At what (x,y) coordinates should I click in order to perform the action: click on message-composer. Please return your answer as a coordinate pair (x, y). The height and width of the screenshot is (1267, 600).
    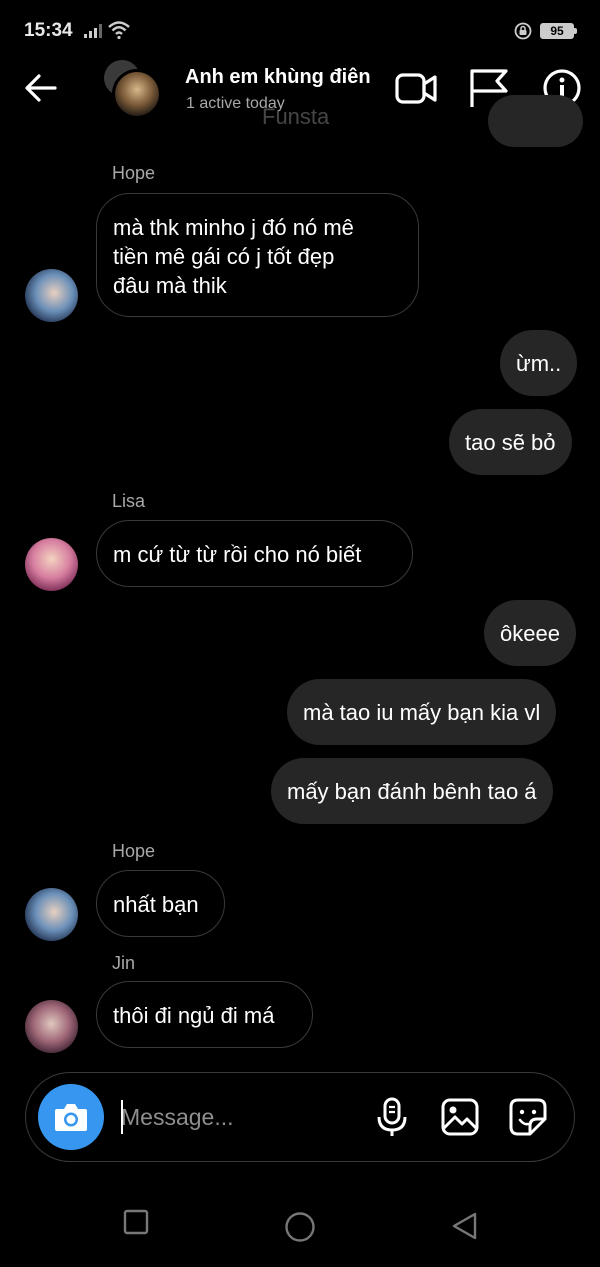
    Looking at the image, I should click on (300, 1117).